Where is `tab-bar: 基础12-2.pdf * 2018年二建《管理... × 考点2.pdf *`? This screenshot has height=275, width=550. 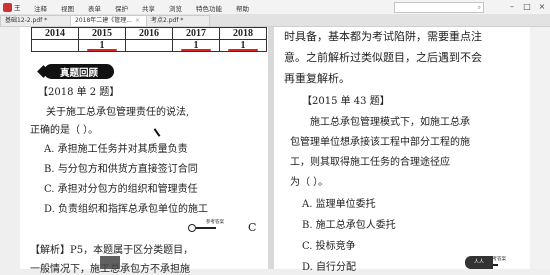
tab-bar: 基础12-2.pdf * 2018年二建《管理... × 考点2.pdf * is located at coordinates (275, 20).